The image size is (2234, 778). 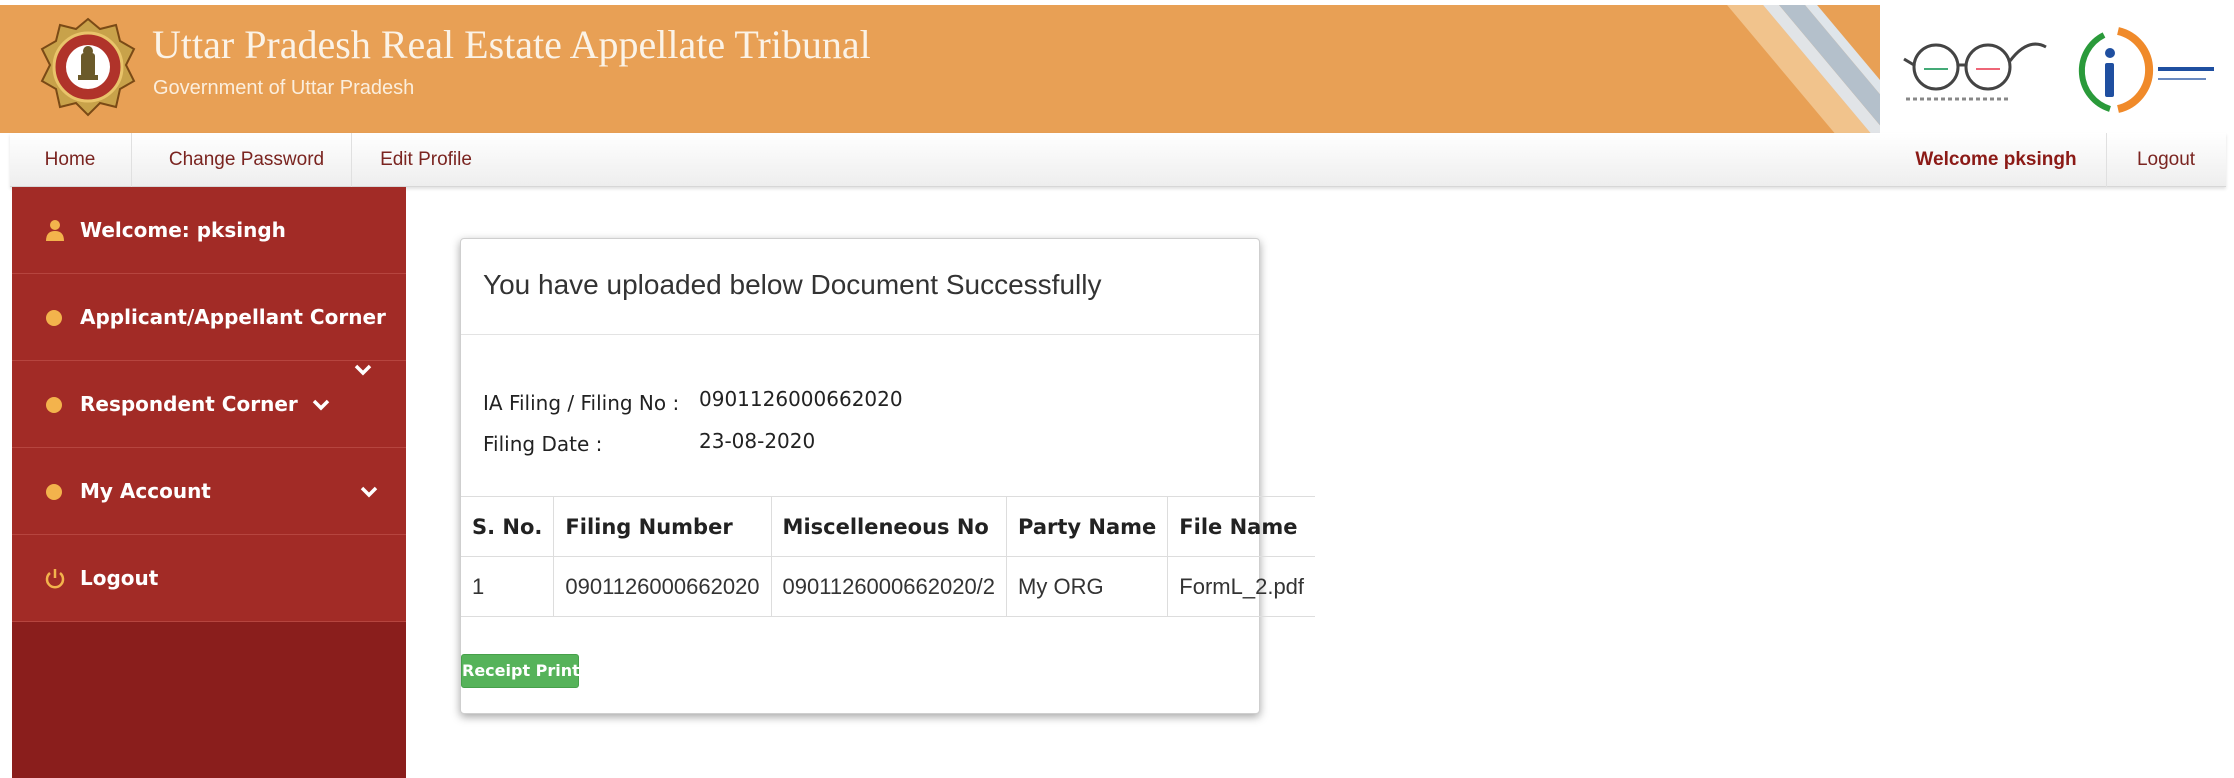 What do you see at coordinates (55, 579) in the screenshot?
I see `power-icon` at bounding box center [55, 579].